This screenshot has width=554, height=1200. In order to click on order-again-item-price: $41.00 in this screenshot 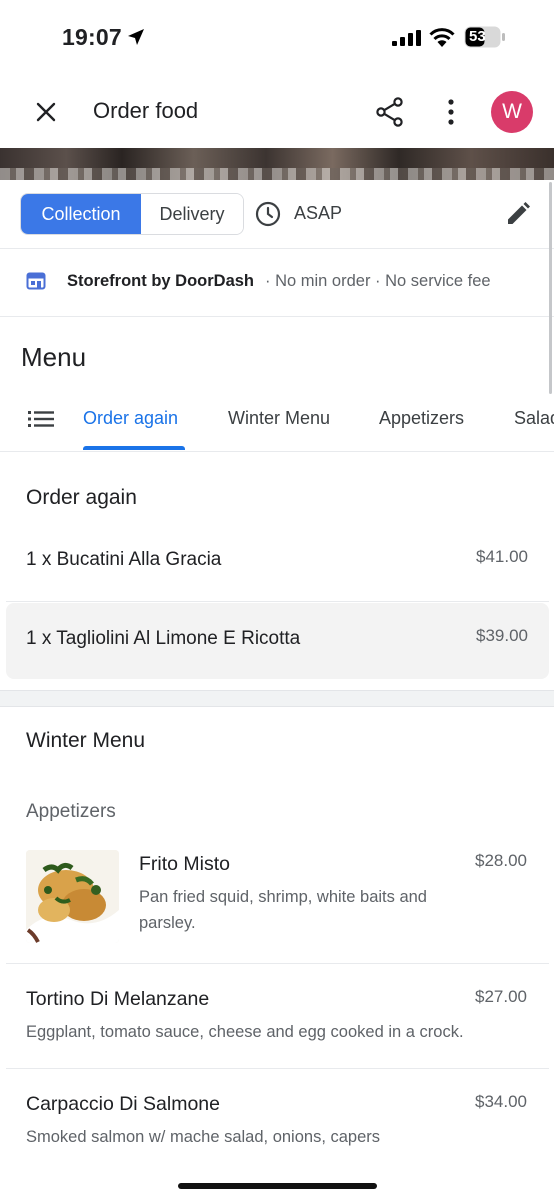, I will do `click(502, 556)`.